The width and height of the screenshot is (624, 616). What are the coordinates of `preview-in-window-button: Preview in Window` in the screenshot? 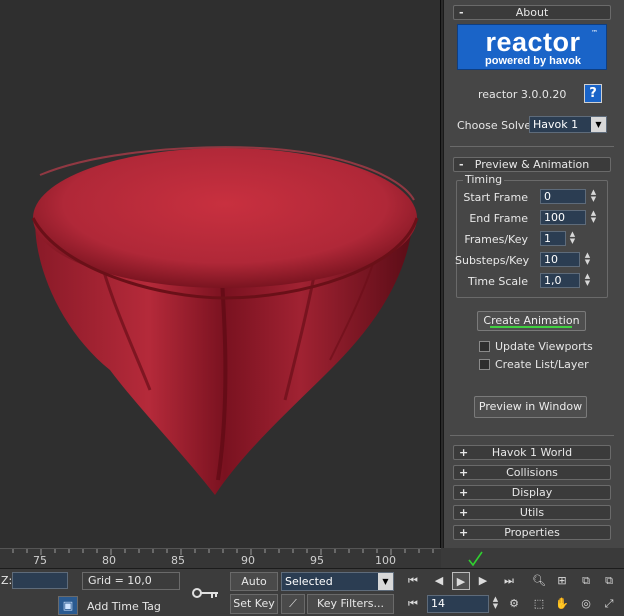 It's located at (530, 407).